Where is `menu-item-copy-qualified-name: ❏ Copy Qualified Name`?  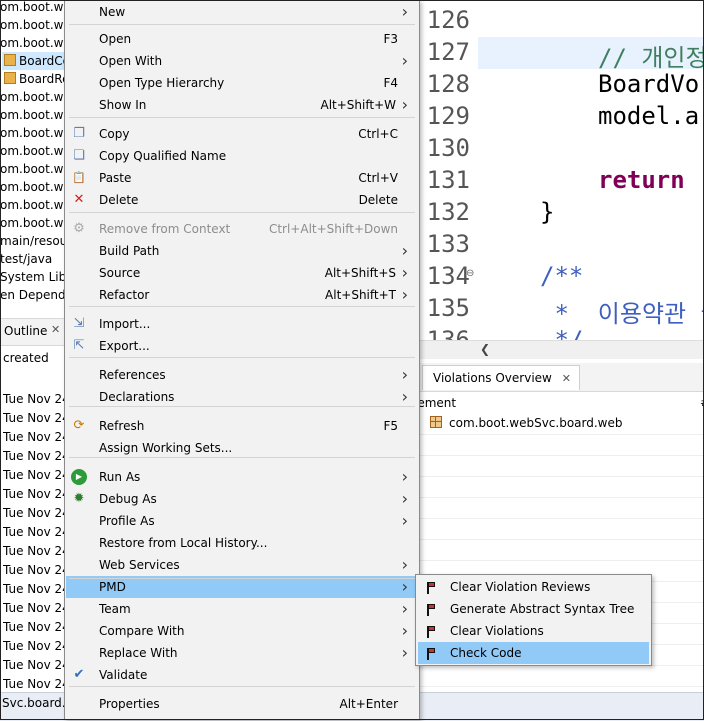 menu-item-copy-qualified-name: ❏ Copy Qualified Name is located at coordinates (242, 156).